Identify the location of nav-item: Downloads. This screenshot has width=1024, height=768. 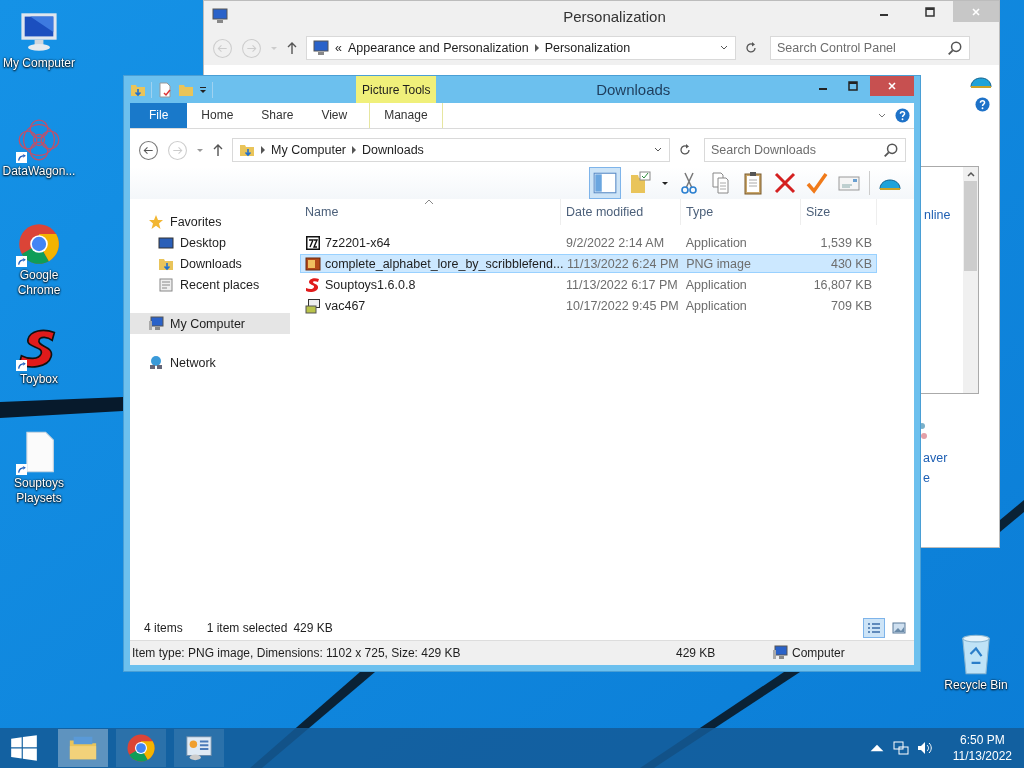
(210, 263).